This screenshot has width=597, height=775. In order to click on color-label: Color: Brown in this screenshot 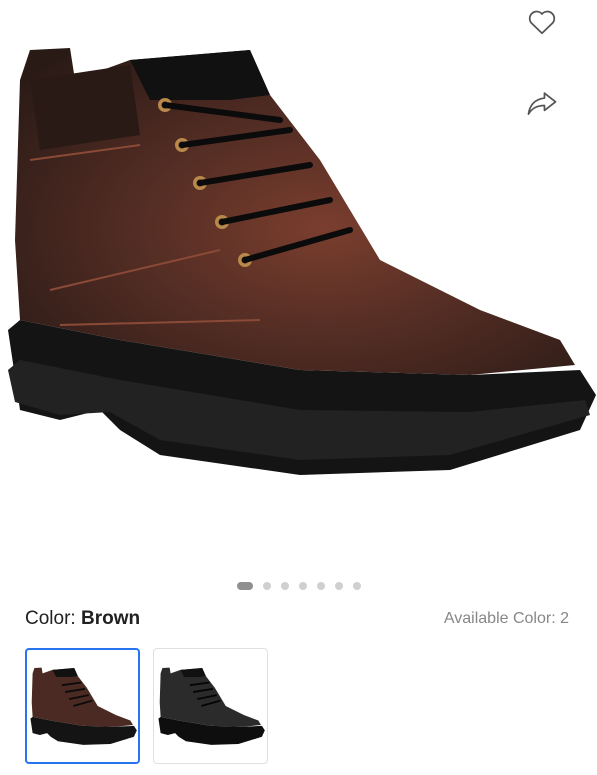, I will do `click(82, 619)`.